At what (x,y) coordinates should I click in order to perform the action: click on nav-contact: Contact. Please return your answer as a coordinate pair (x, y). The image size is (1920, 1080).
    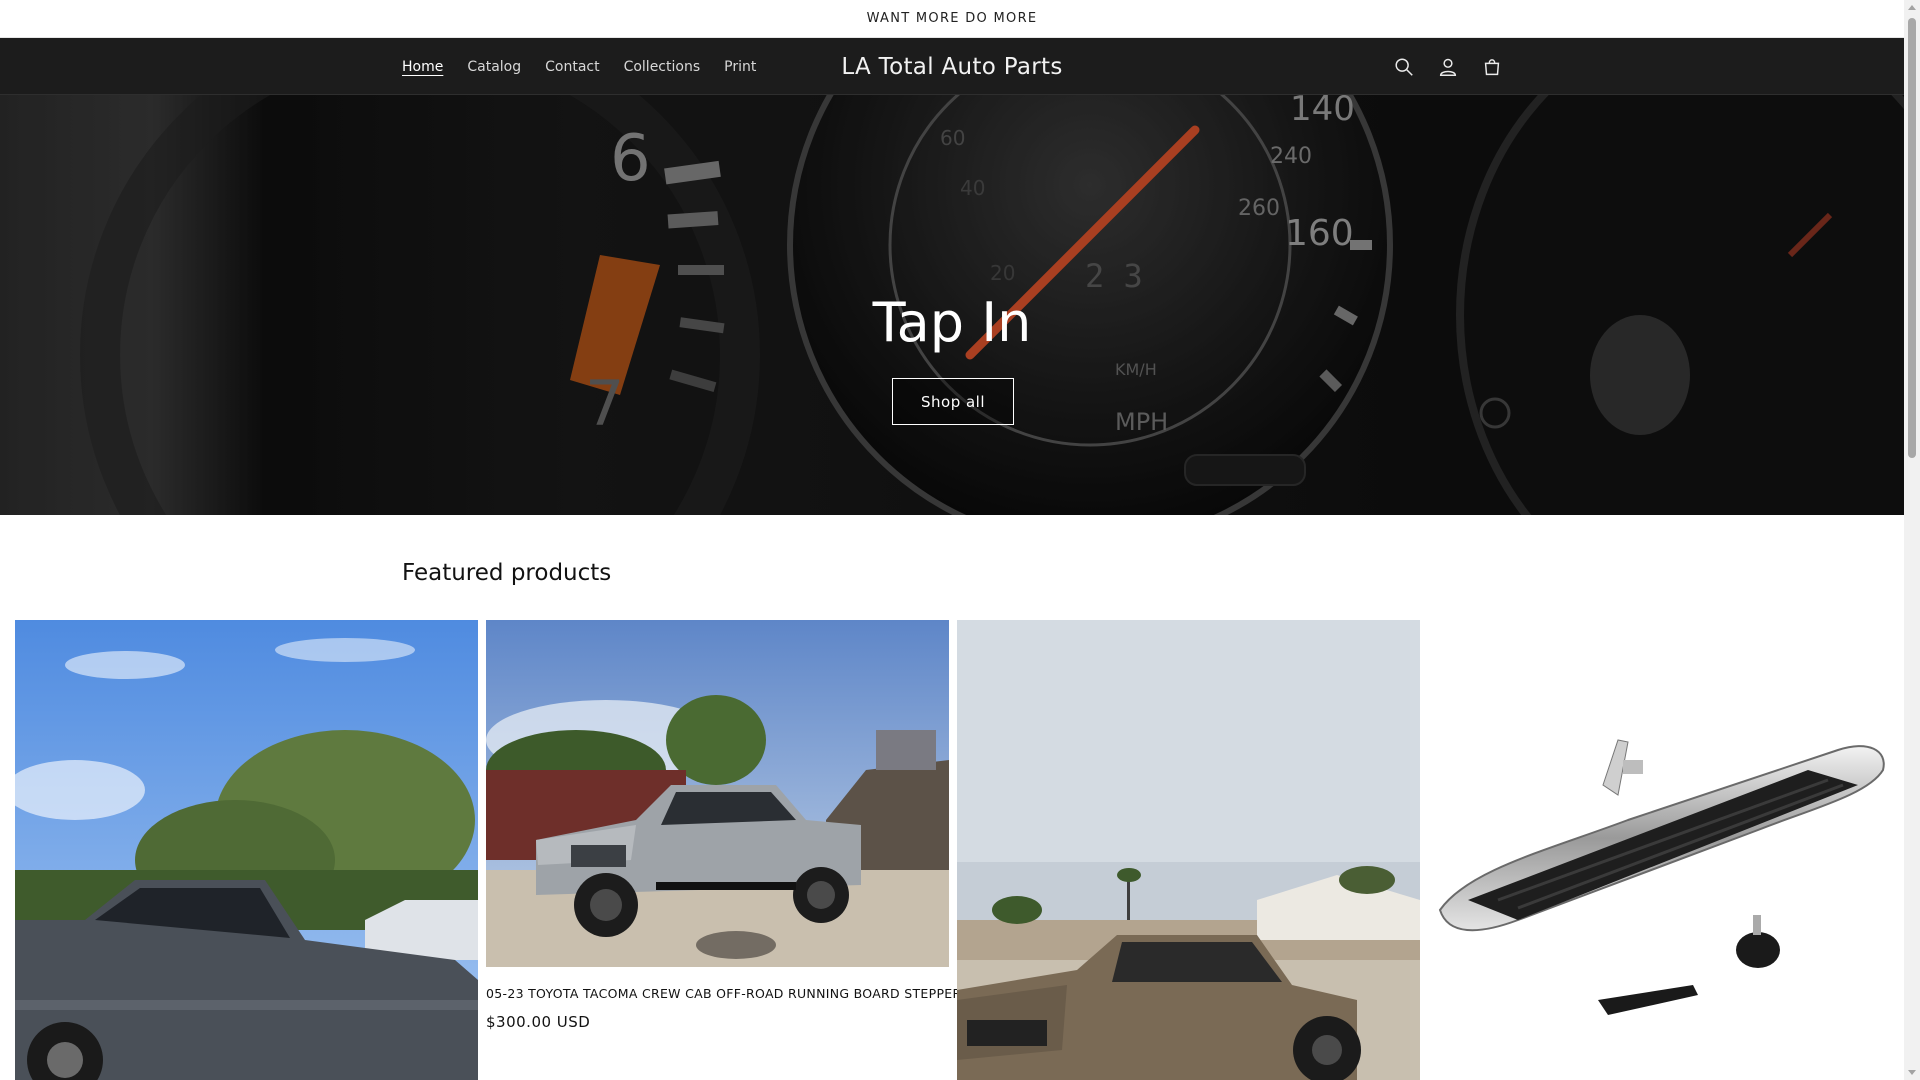
    Looking at the image, I should click on (572, 67).